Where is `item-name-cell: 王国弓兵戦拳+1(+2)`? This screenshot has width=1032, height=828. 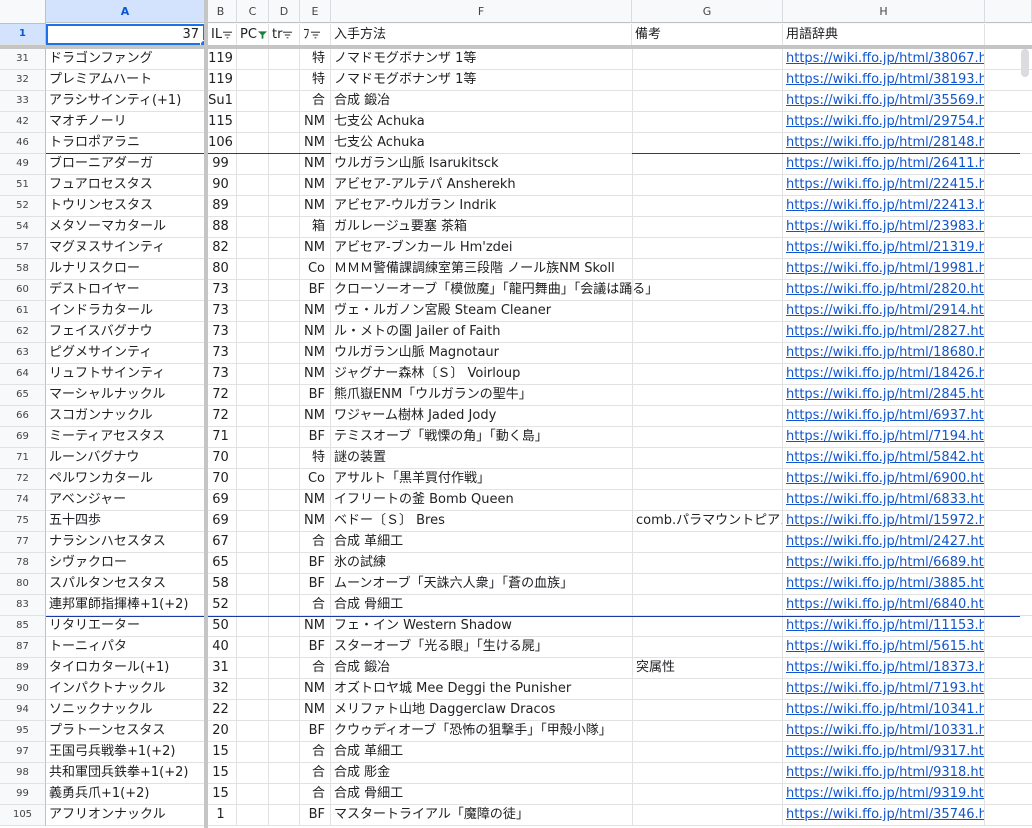
item-name-cell: 王国弓兵戦拳+1(+2) is located at coordinates (125, 752).